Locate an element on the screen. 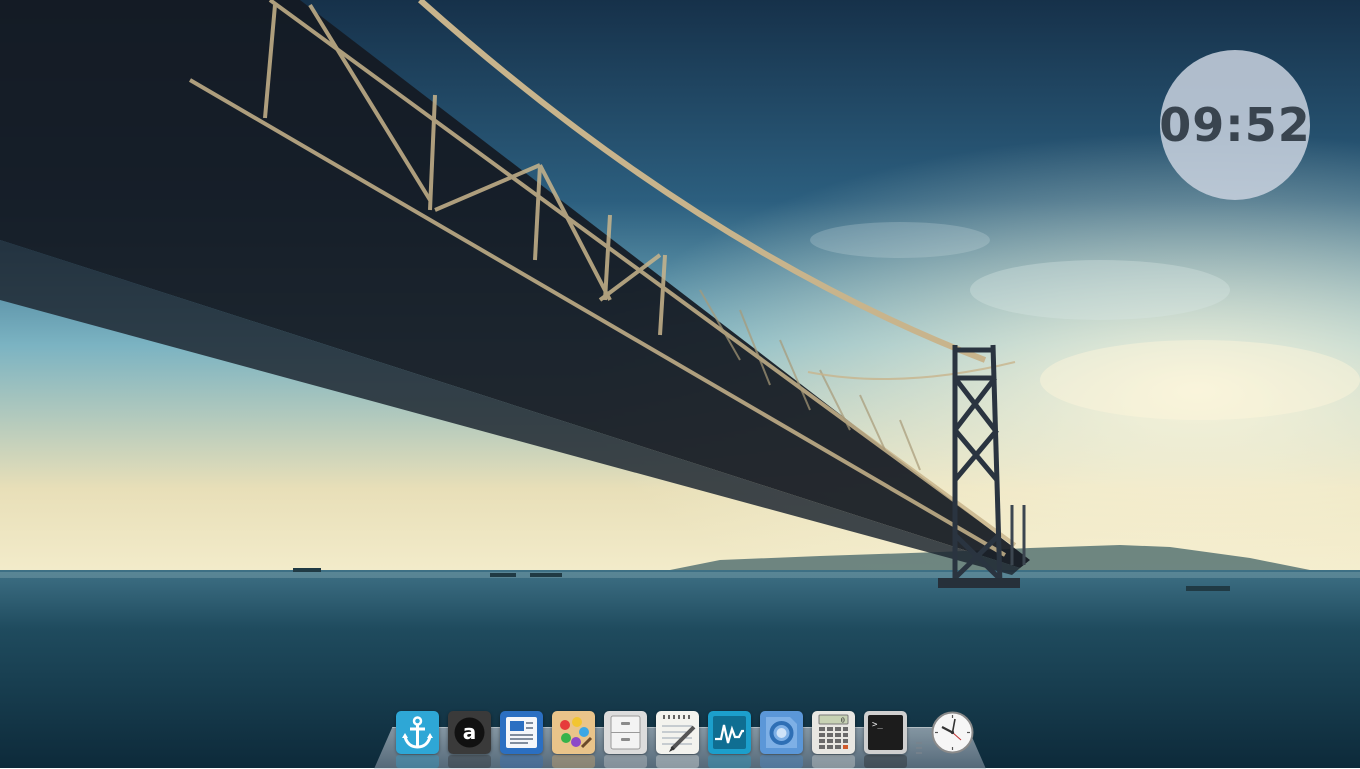 Image resolution: width=1360 pixels, height=769 pixels. document-viewer-icon is located at coordinates (521, 732).